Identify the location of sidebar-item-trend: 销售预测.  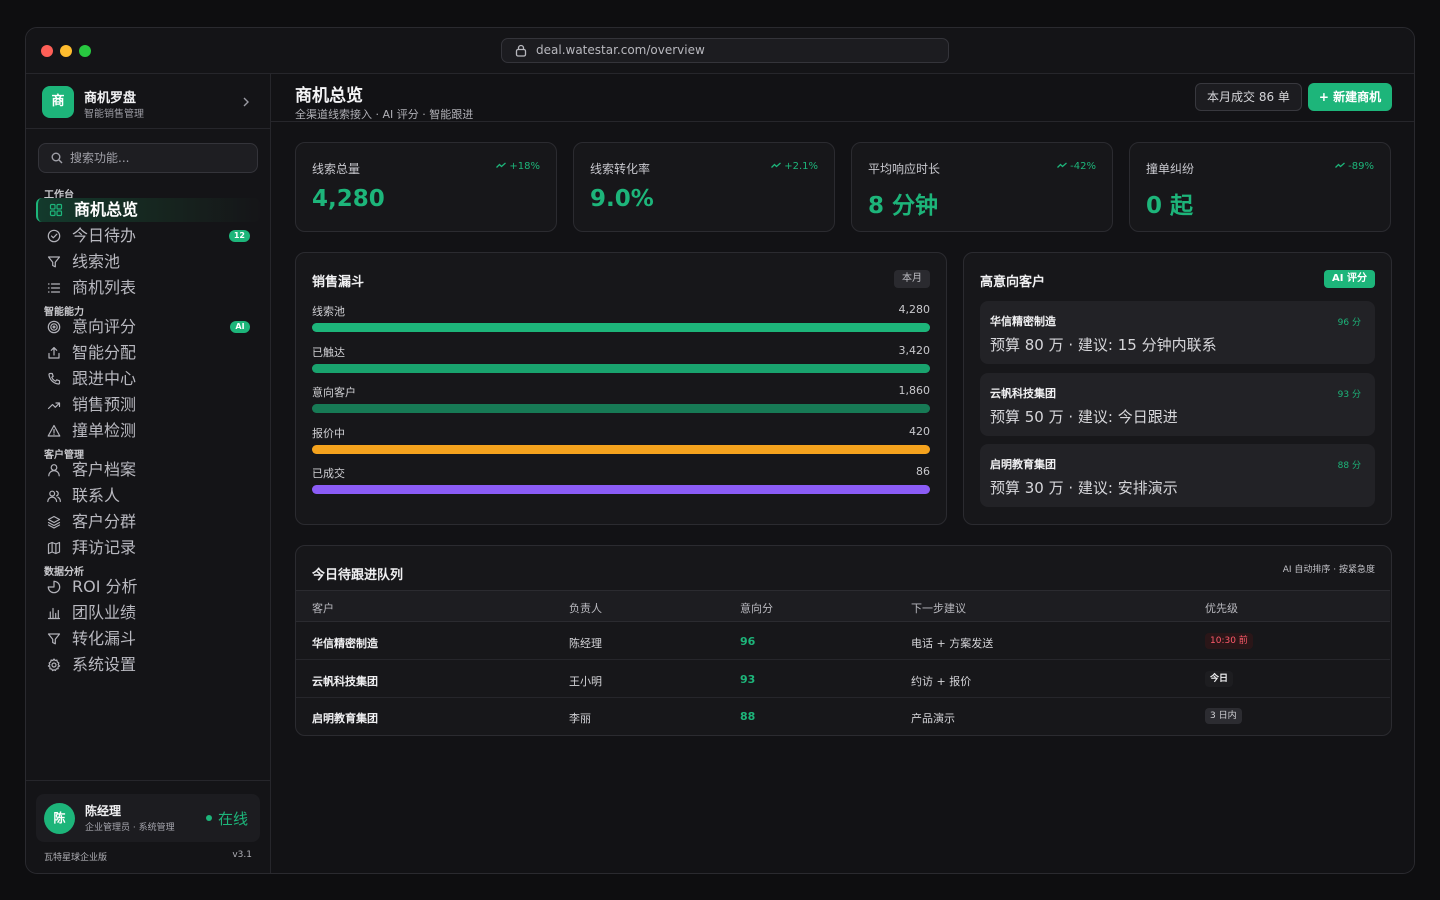
(148, 405).